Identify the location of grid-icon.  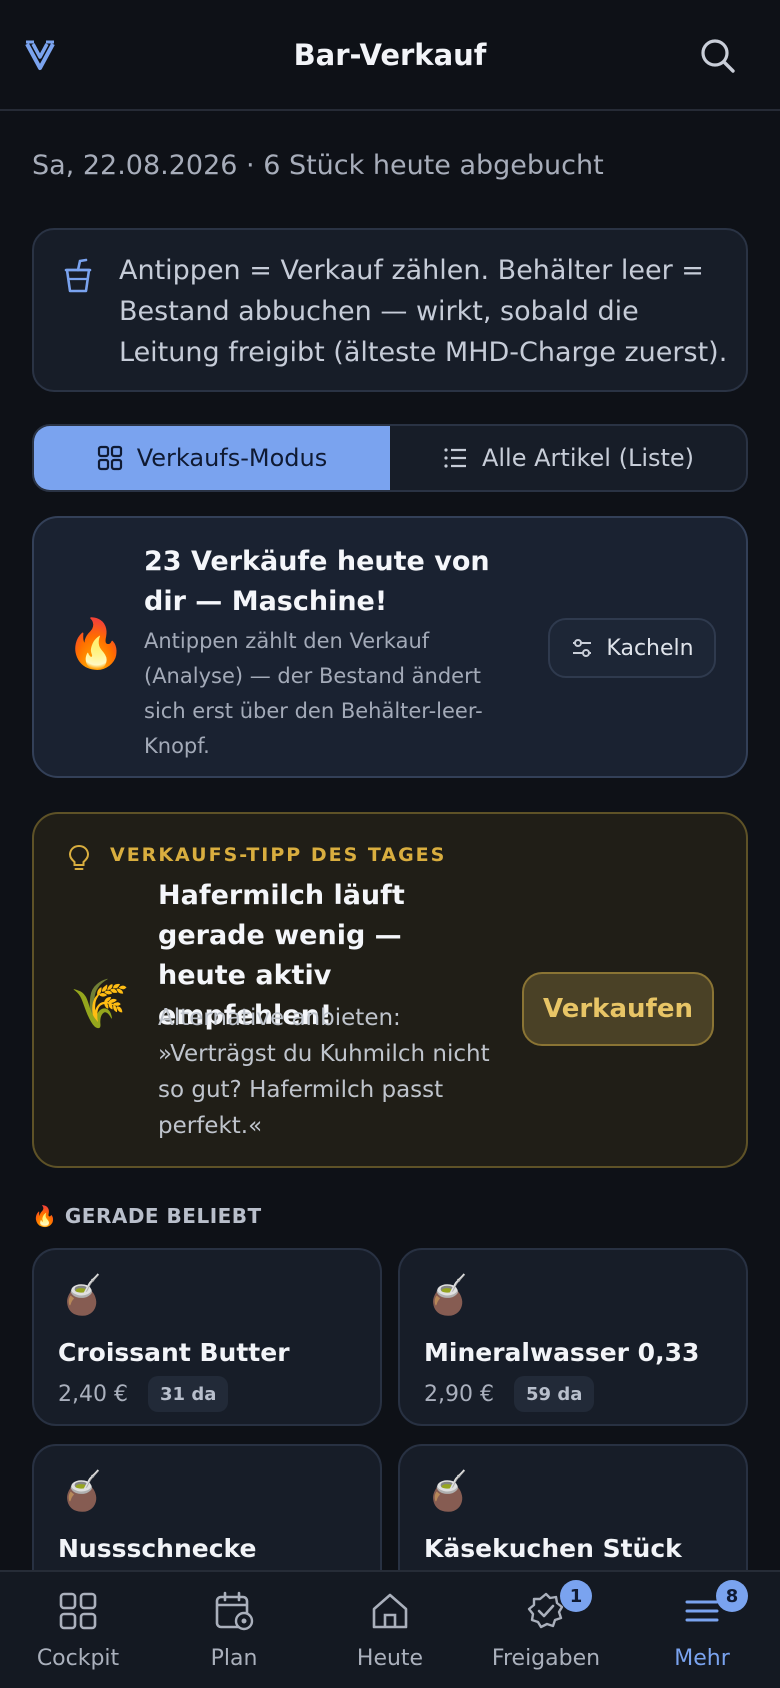
(109, 458).